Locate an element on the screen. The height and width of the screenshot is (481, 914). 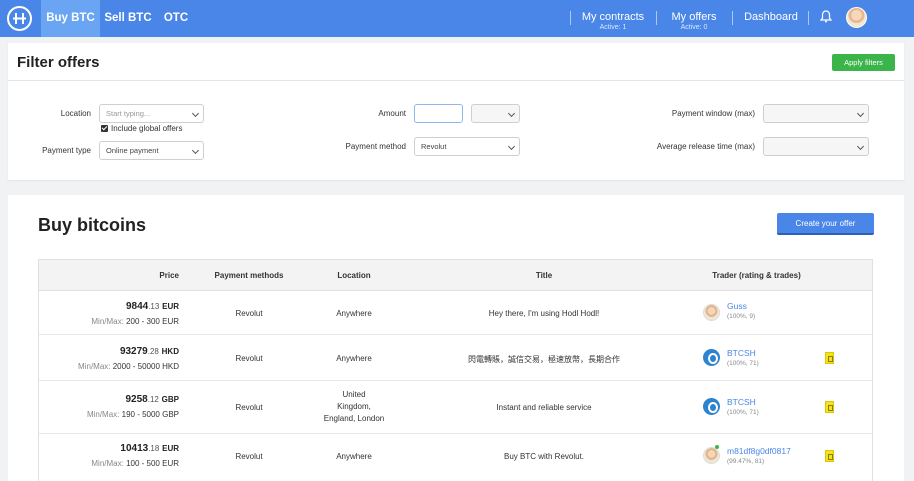
nav-dashboard: Dashboard is located at coordinates (771, 17).